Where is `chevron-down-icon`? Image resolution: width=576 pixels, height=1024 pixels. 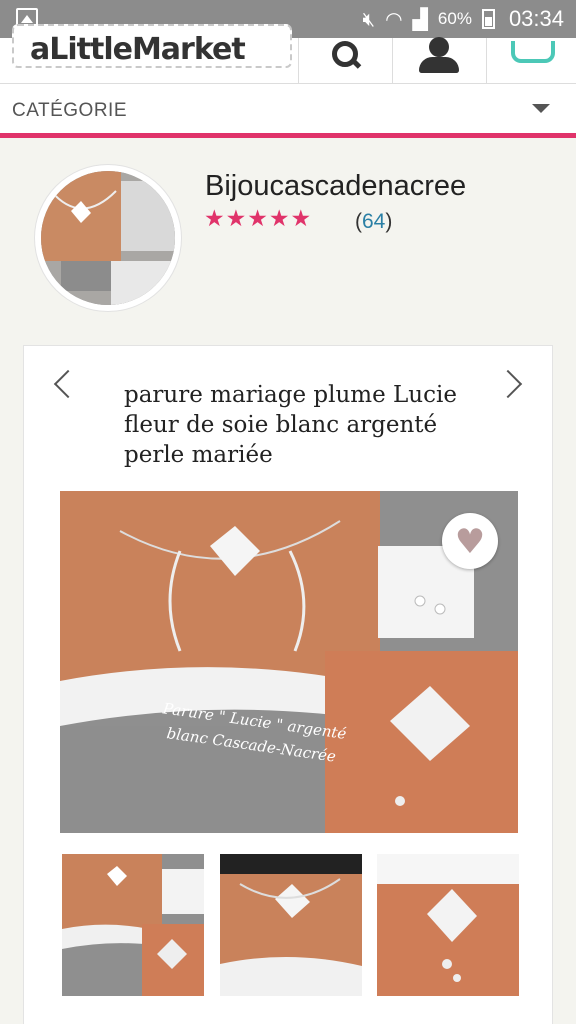 chevron-down-icon is located at coordinates (541, 108).